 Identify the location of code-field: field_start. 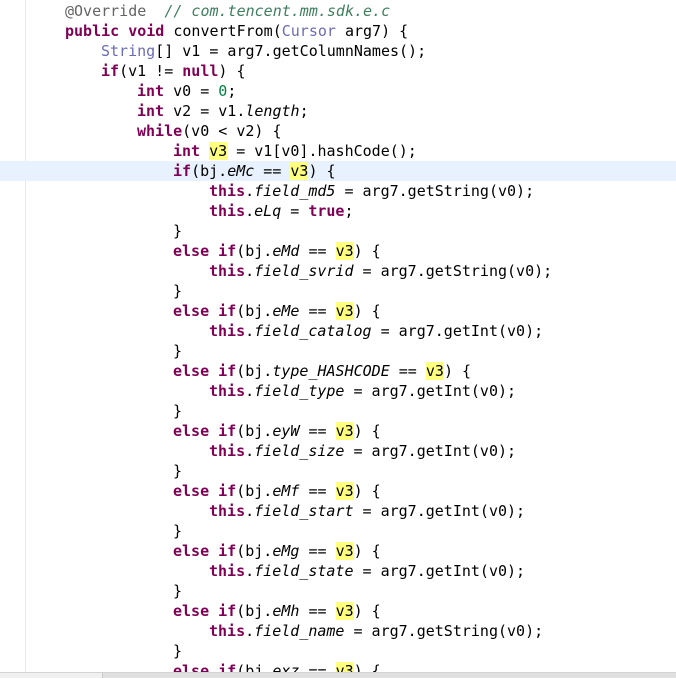
(304, 511).